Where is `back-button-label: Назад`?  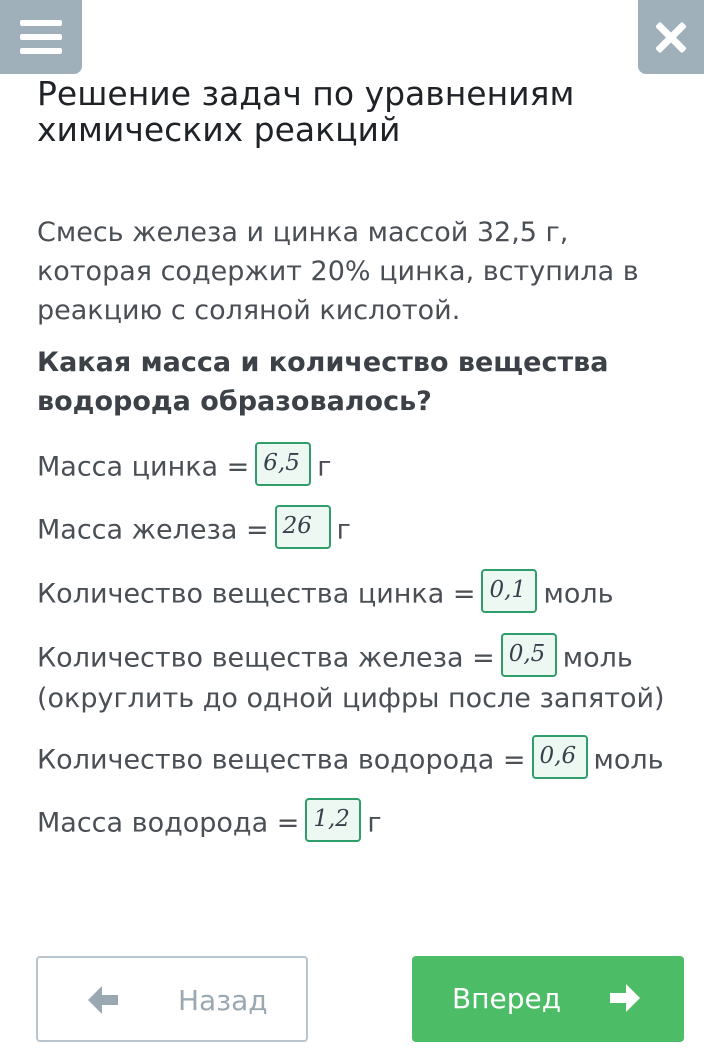
back-button-label: Назад is located at coordinates (223, 1000).